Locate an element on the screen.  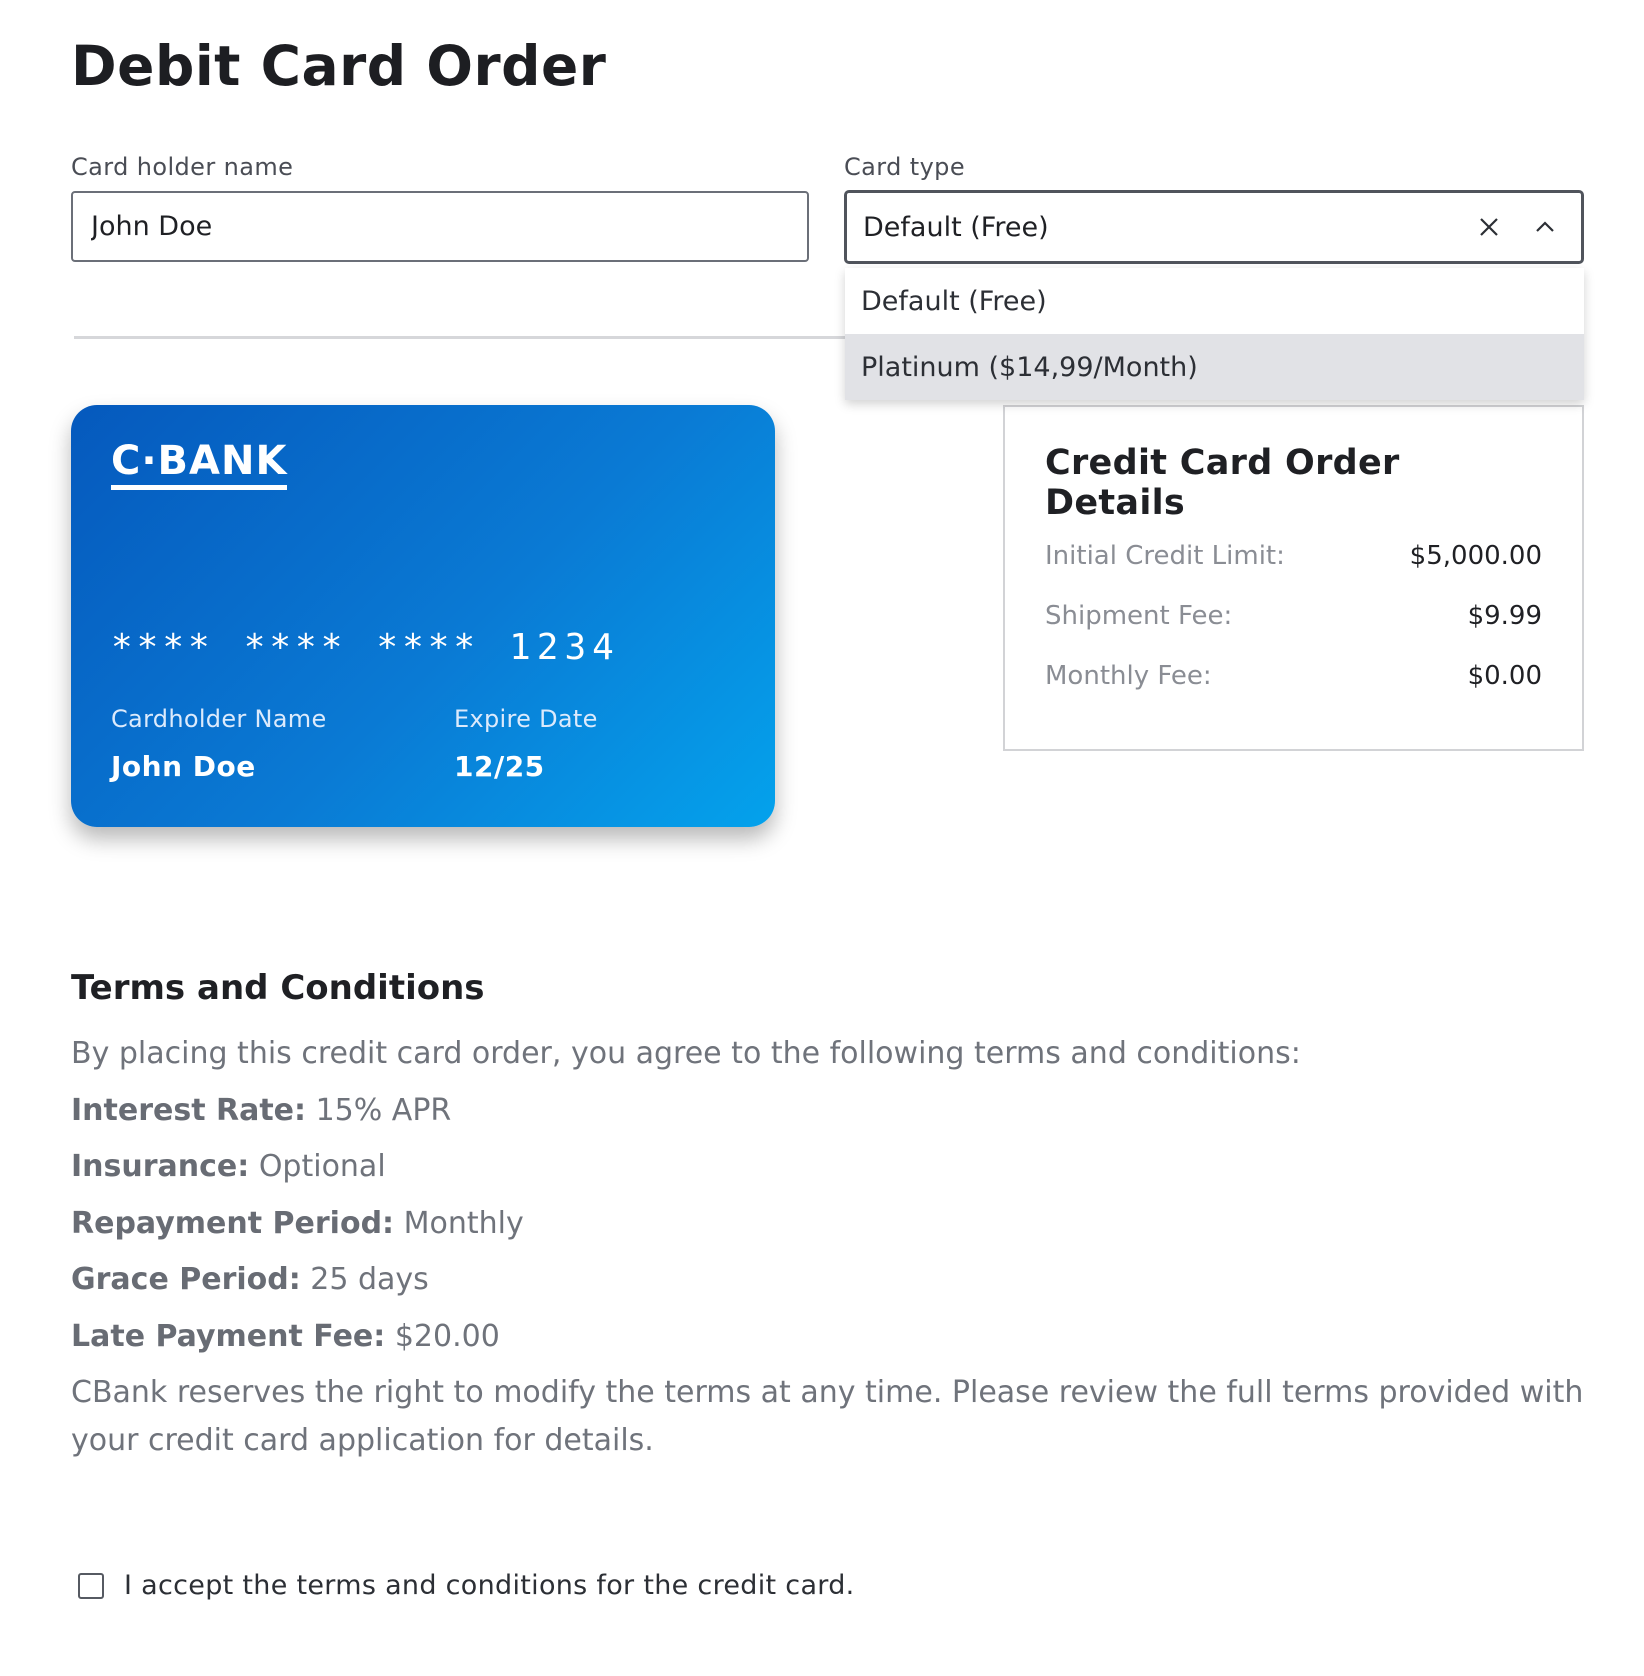
card-type-label: Card type is located at coordinates (904, 167).